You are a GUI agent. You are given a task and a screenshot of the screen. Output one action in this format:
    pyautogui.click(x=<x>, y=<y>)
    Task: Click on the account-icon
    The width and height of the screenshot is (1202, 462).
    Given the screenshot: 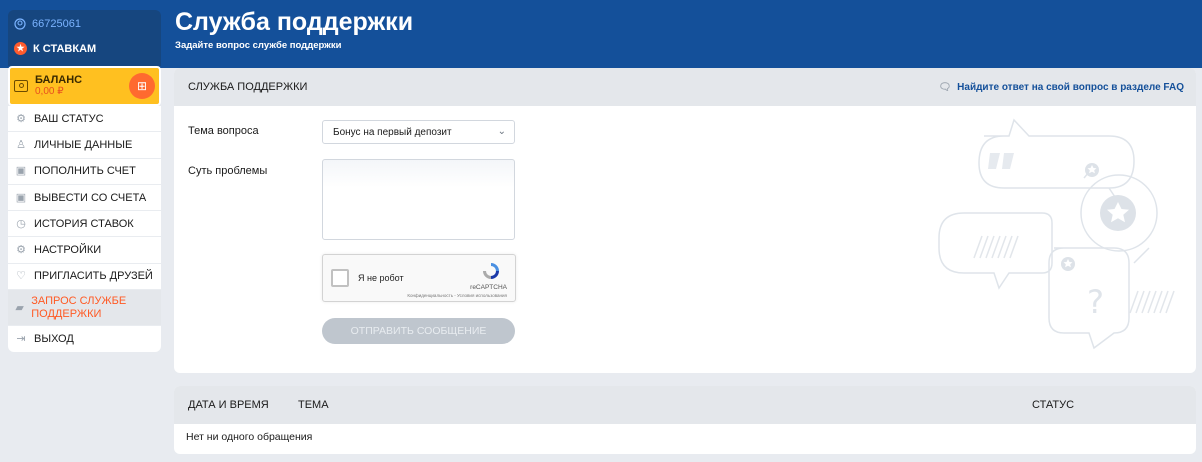 What is the action you would take?
    pyautogui.click(x=20, y=24)
    